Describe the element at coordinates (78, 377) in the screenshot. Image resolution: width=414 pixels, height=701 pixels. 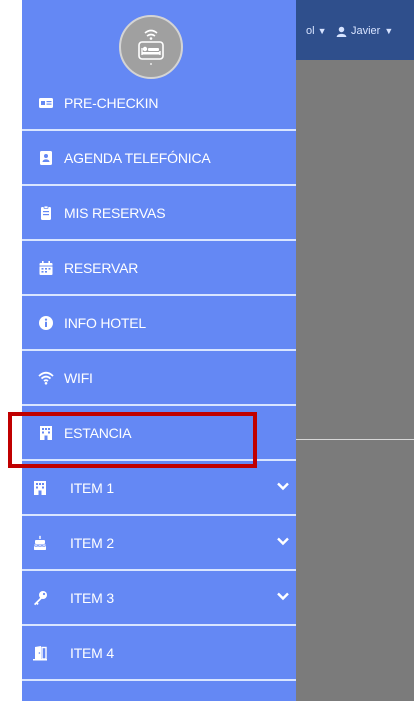
I see `sidebar-item-label: WIFI` at that location.